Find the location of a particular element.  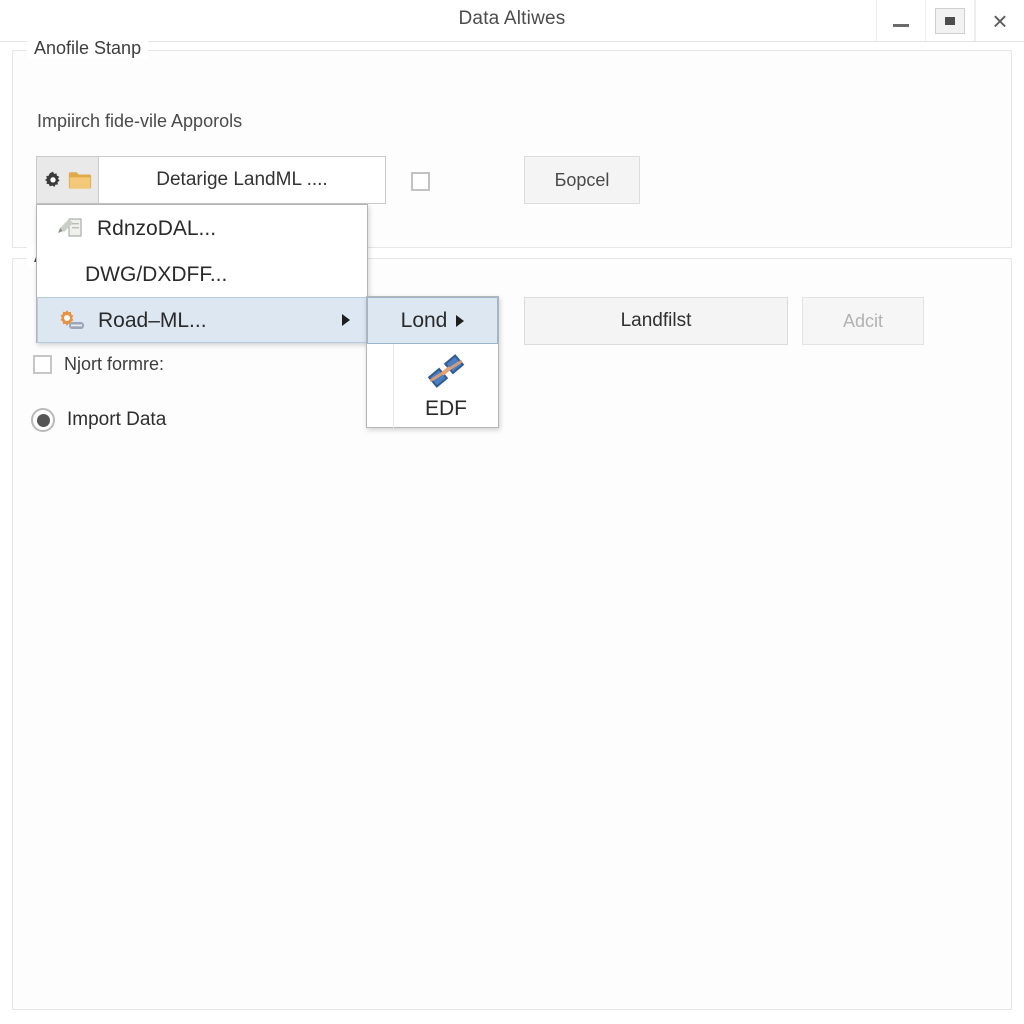

maximize-button is located at coordinates (950, 20).